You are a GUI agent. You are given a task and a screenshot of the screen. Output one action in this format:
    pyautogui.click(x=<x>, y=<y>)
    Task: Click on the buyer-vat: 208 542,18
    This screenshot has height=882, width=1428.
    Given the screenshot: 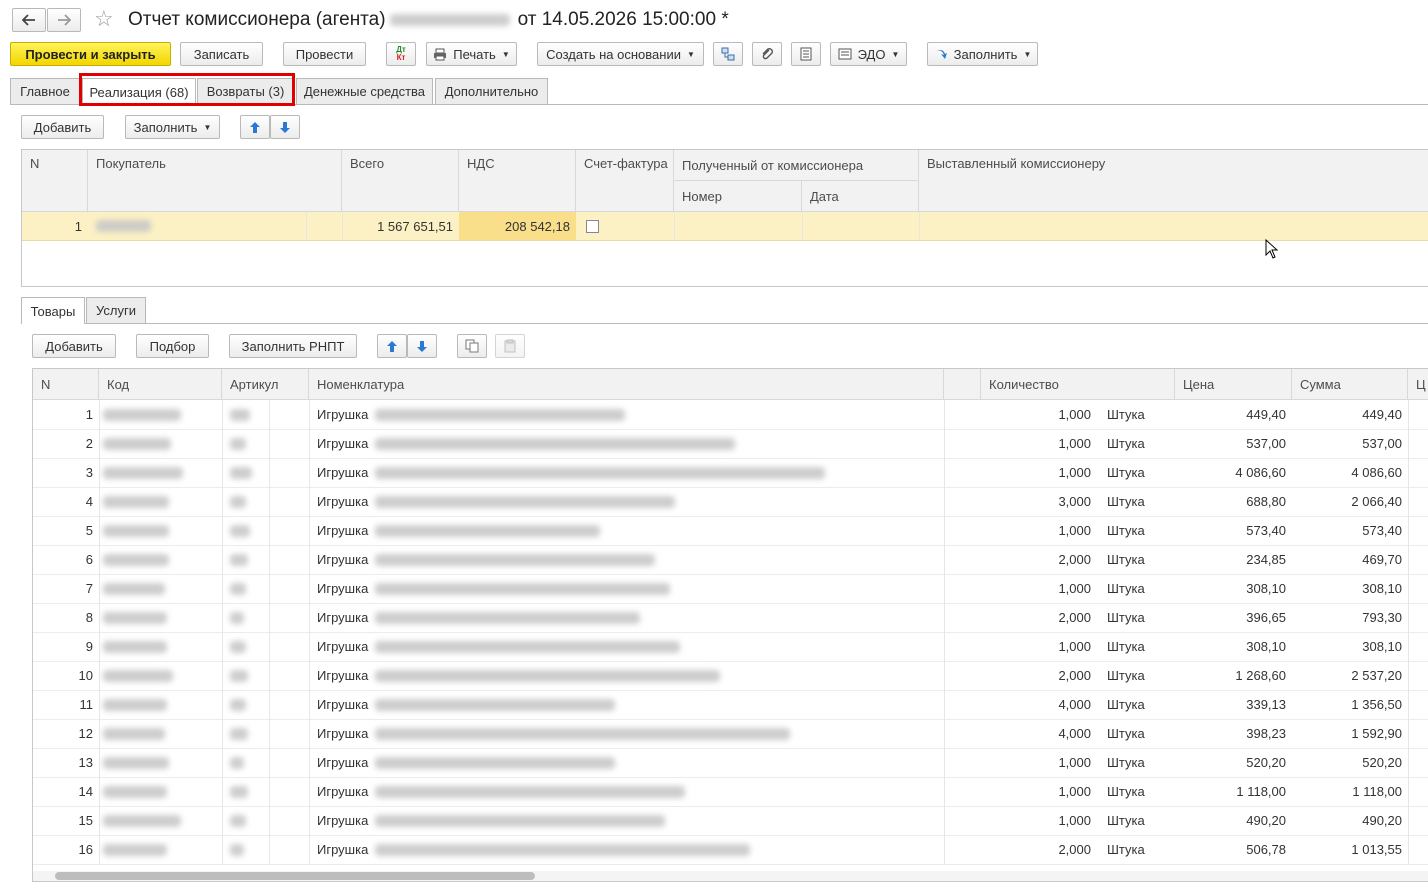 What is the action you would take?
    pyautogui.click(x=517, y=226)
    